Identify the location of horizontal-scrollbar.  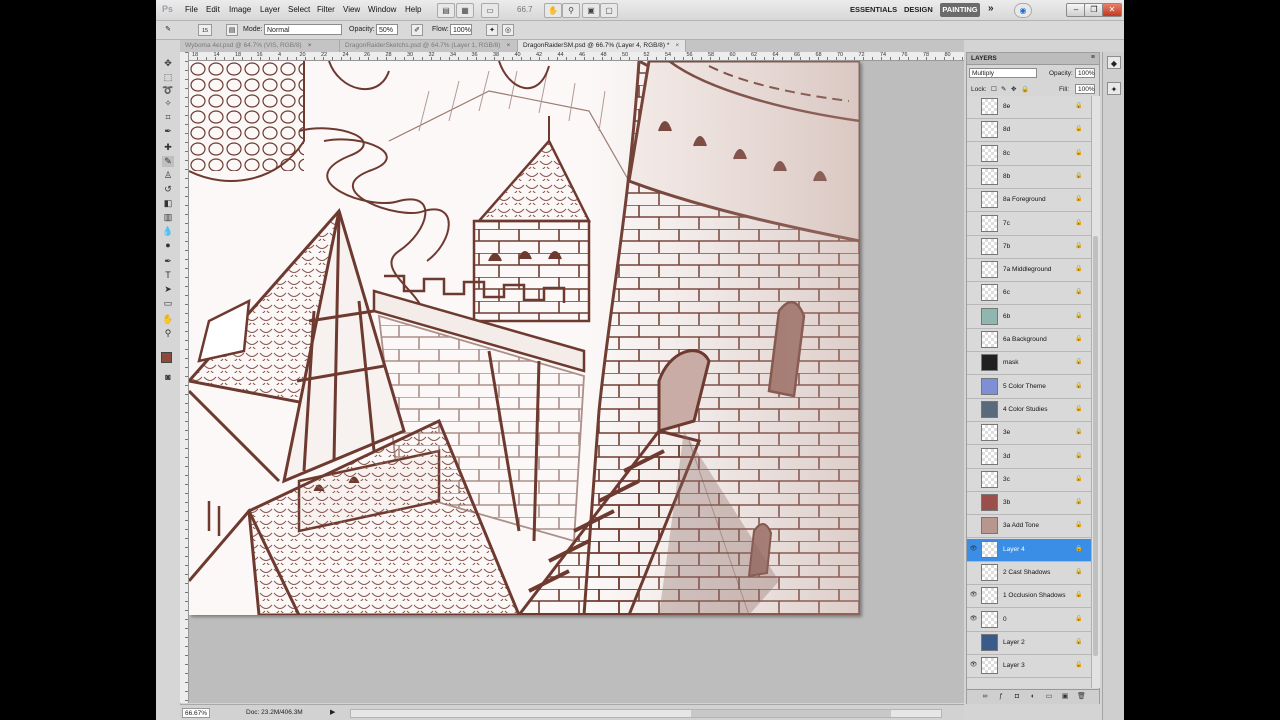
(646, 713).